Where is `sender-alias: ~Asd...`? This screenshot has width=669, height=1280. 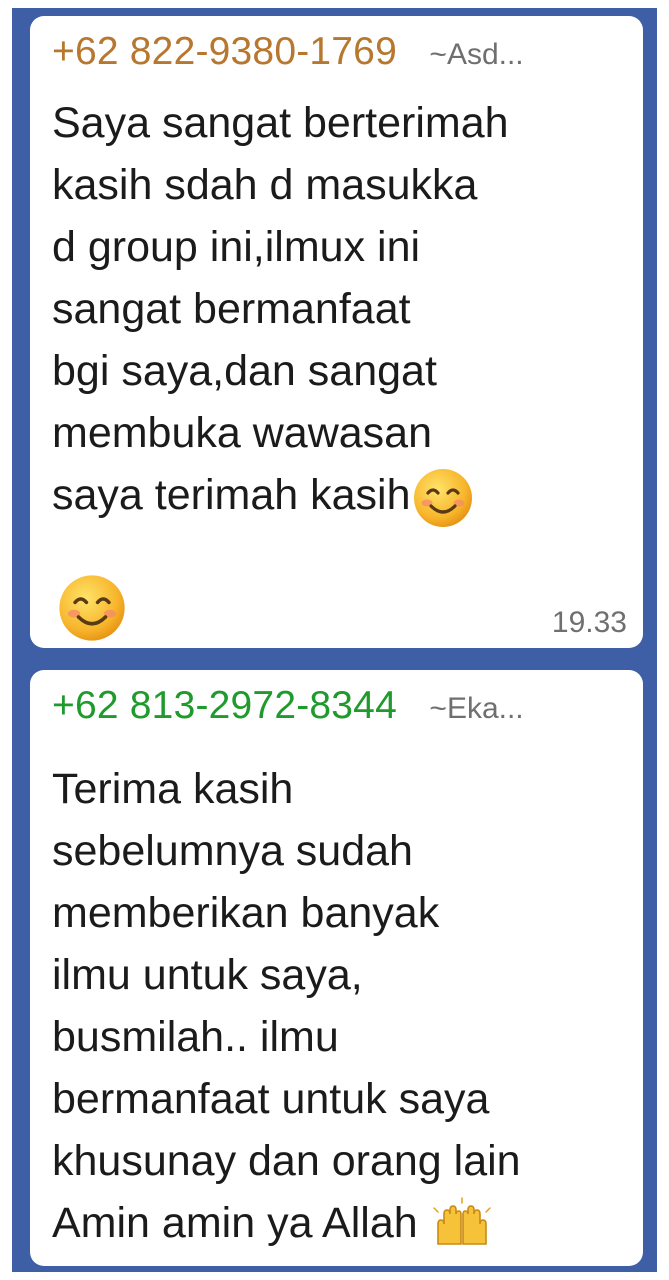 sender-alias: ~Asd... is located at coordinates (476, 54).